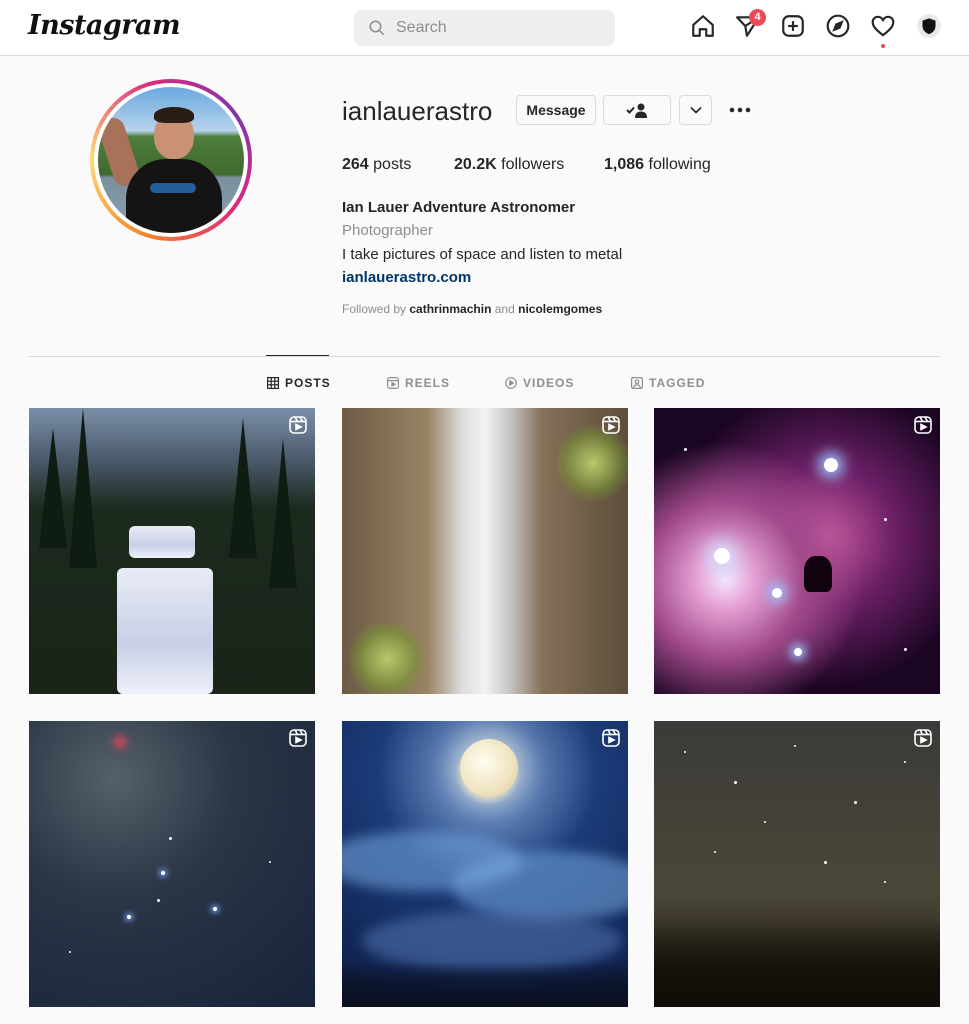 This screenshot has height=1024, width=969. I want to click on followed-by-prefix: Followed by, so click(374, 309).